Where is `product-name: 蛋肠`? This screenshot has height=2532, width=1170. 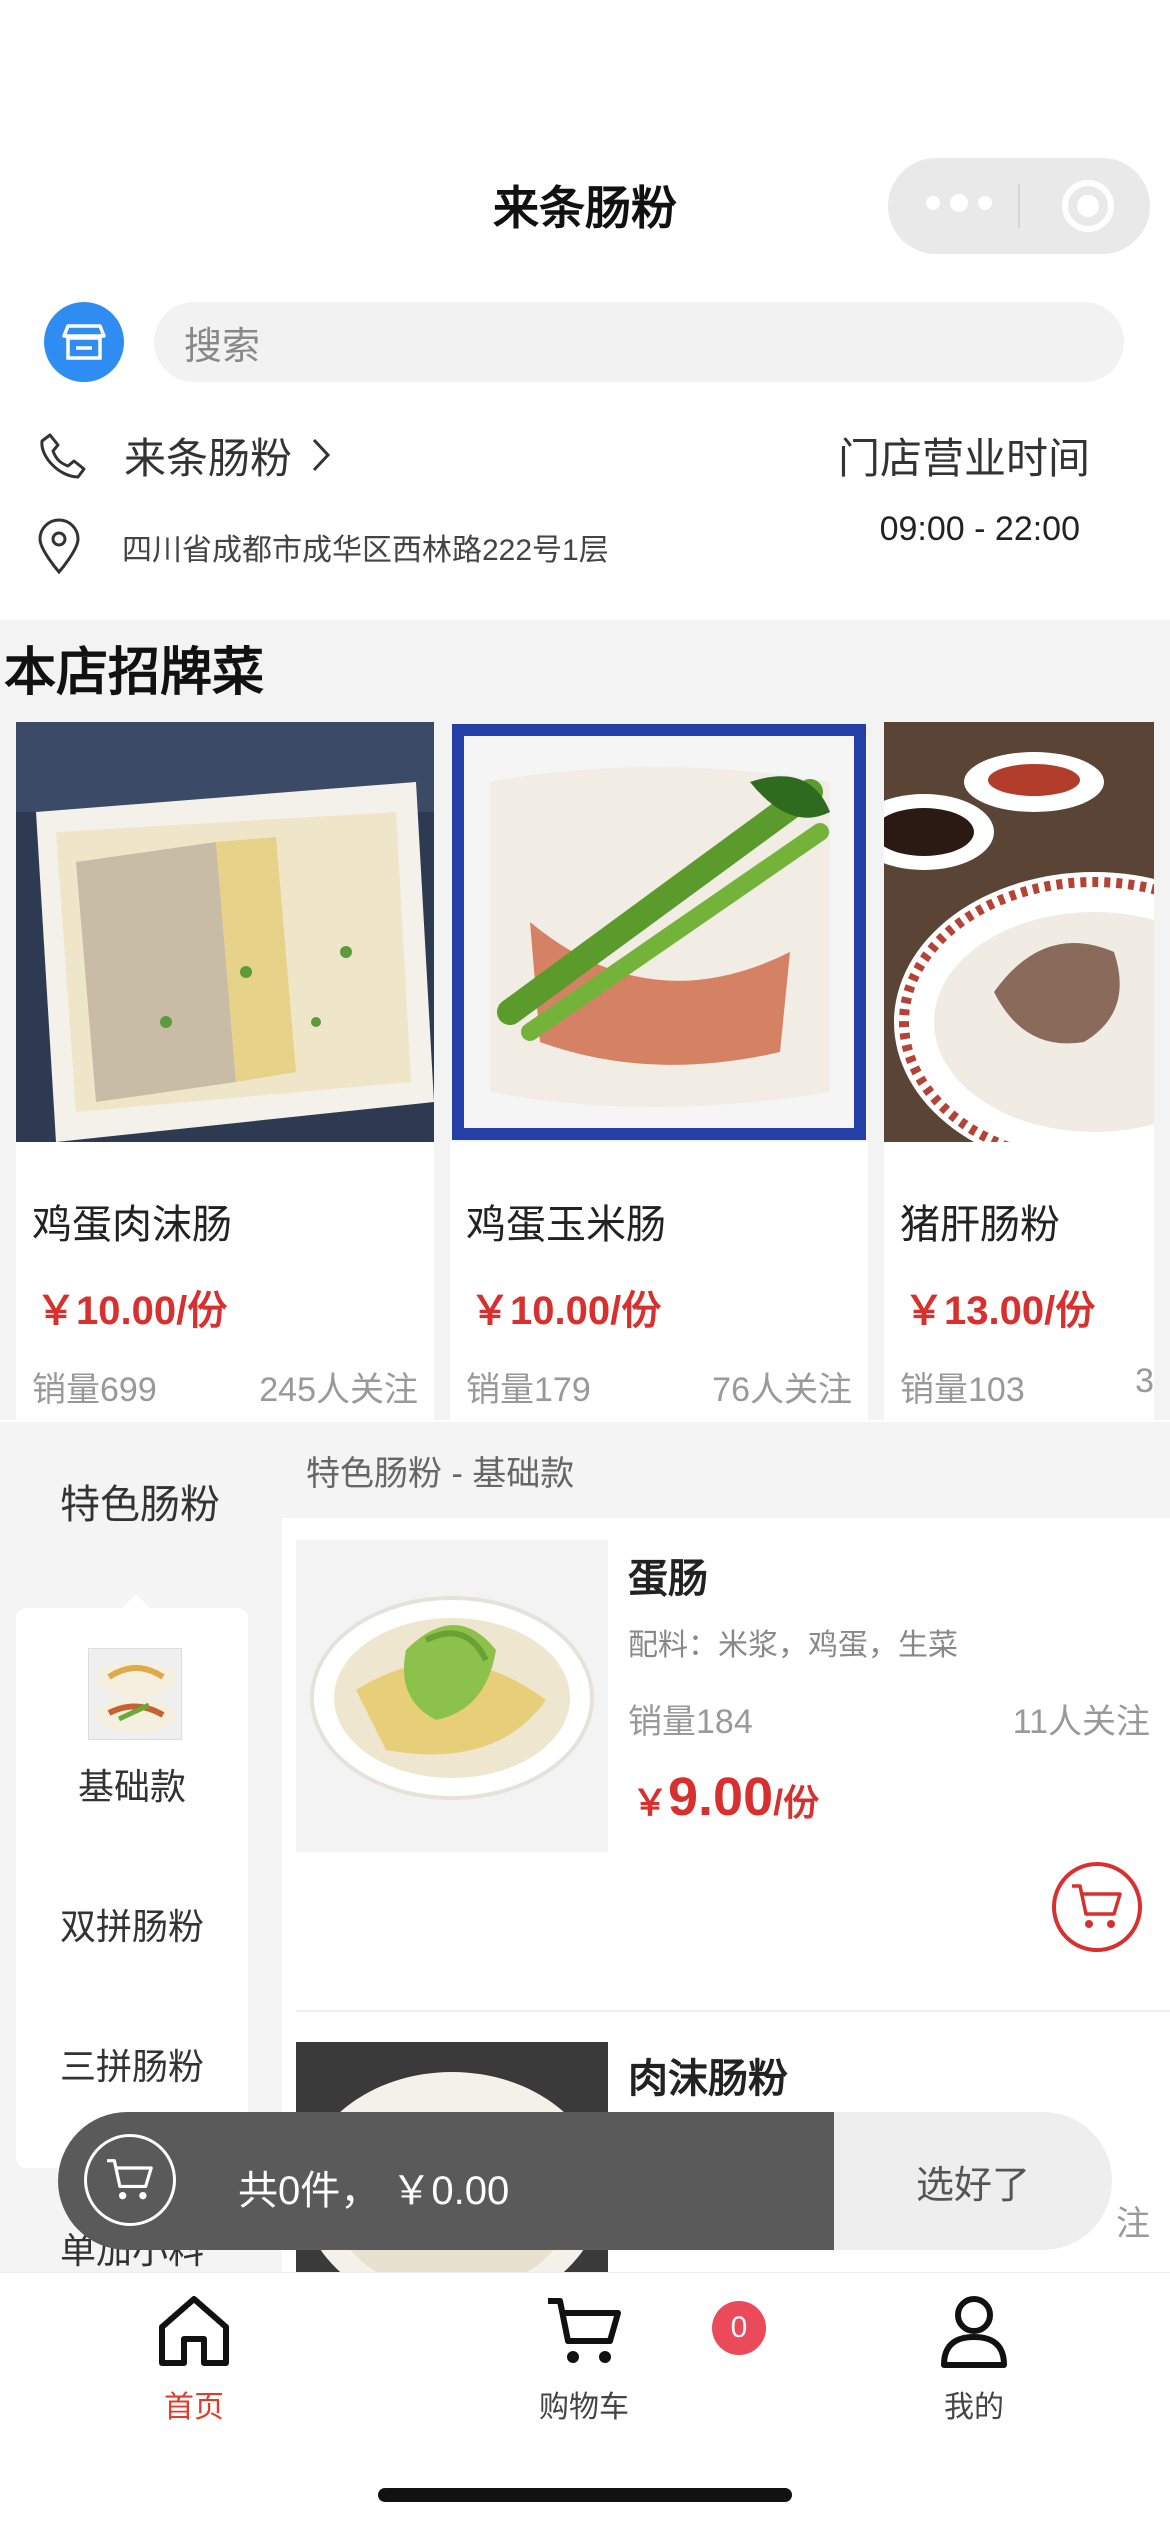 product-name: 蛋肠 is located at coordinates (668, 1579).